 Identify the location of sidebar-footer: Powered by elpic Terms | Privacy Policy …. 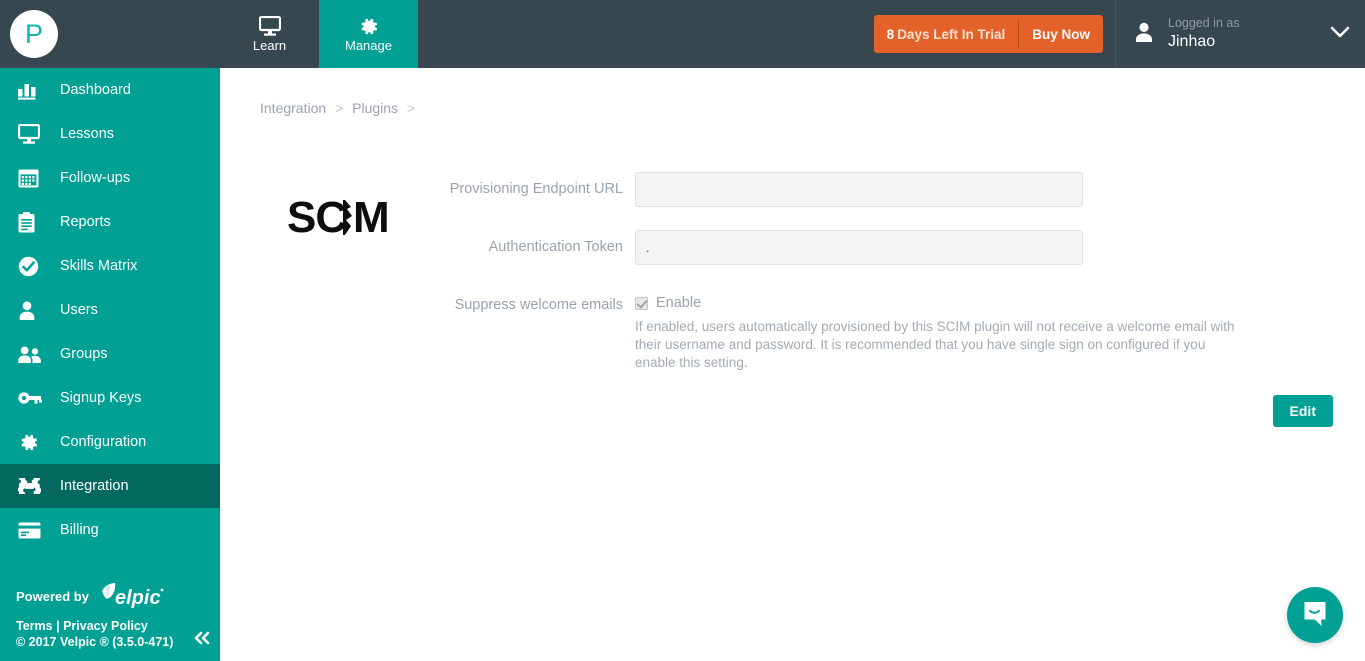
(110, 621).